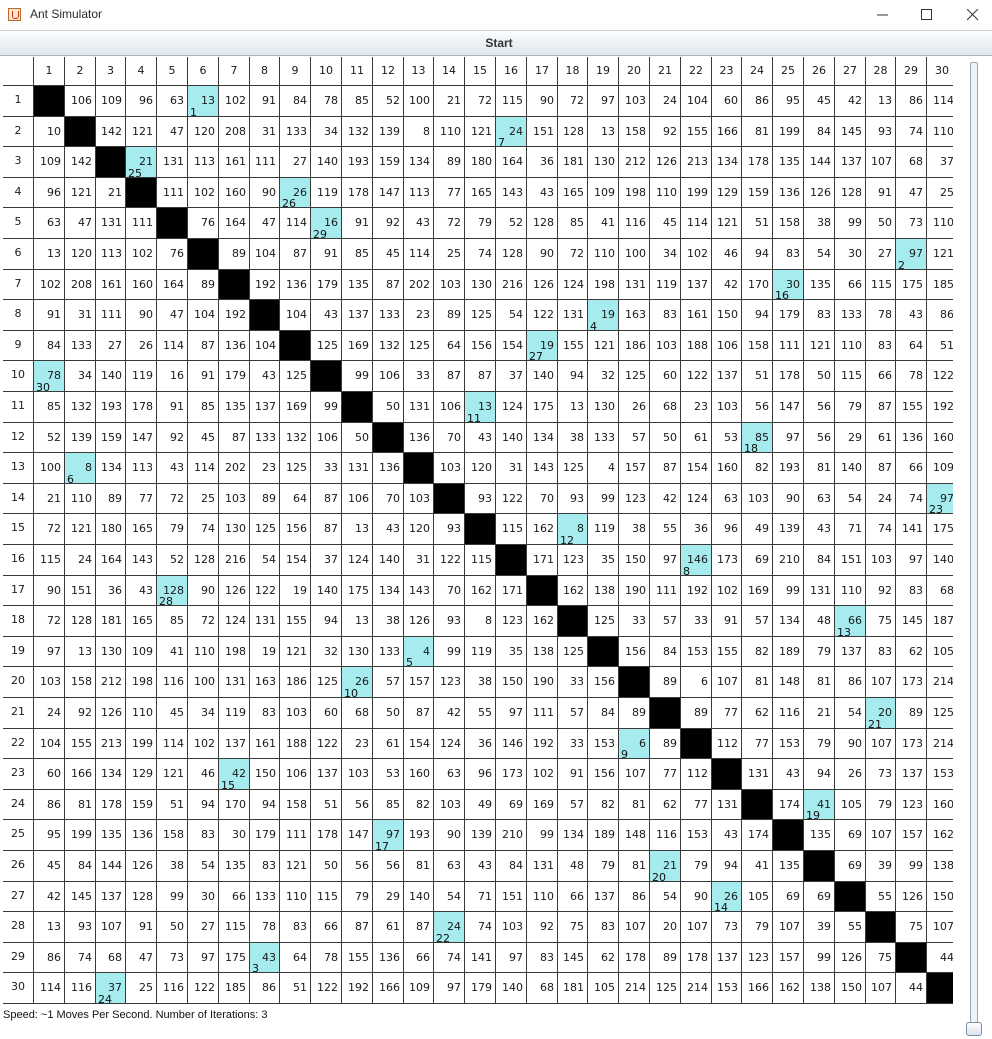  I want to click on matrix-cell: 139, so click(480, 835).